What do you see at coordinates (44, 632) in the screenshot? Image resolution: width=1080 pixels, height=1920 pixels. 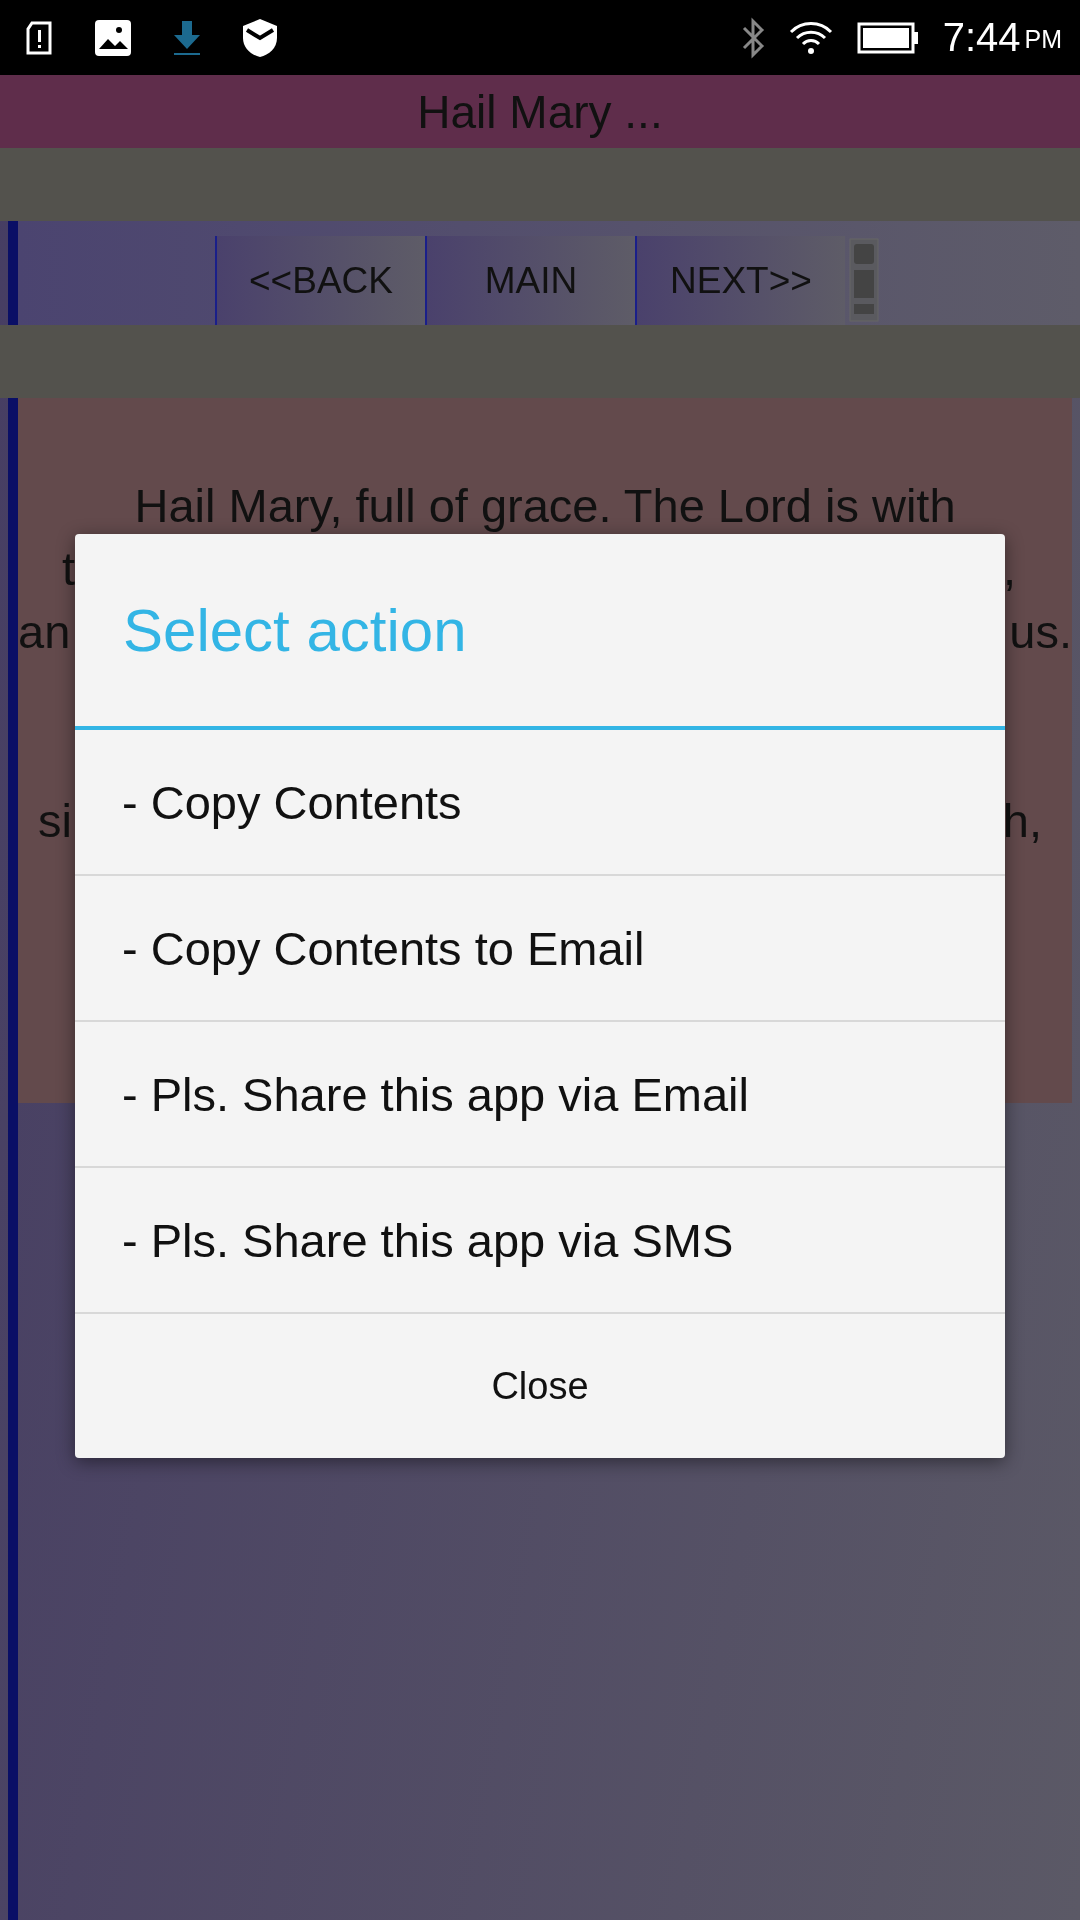 I see `prayer-text: an` at bounding box center [44, 632].